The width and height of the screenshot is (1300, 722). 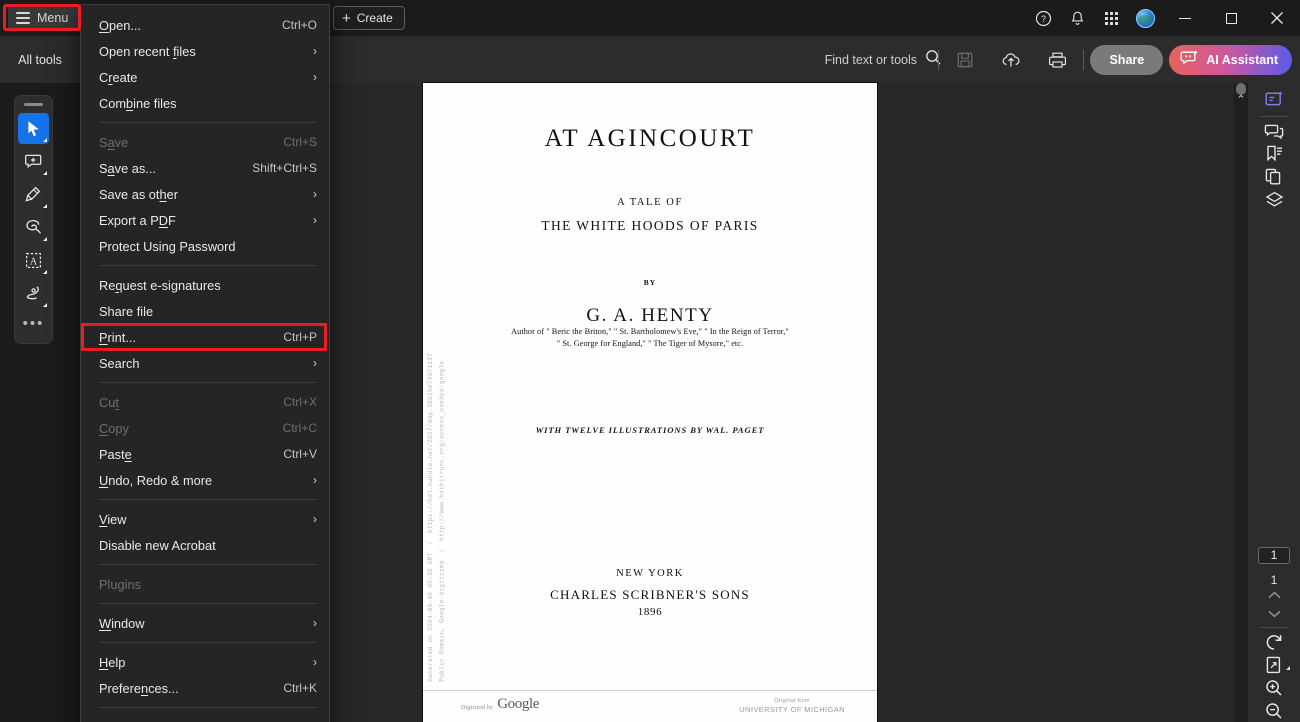 I want to click on share-button: Share, so click(x=1127, y=59).